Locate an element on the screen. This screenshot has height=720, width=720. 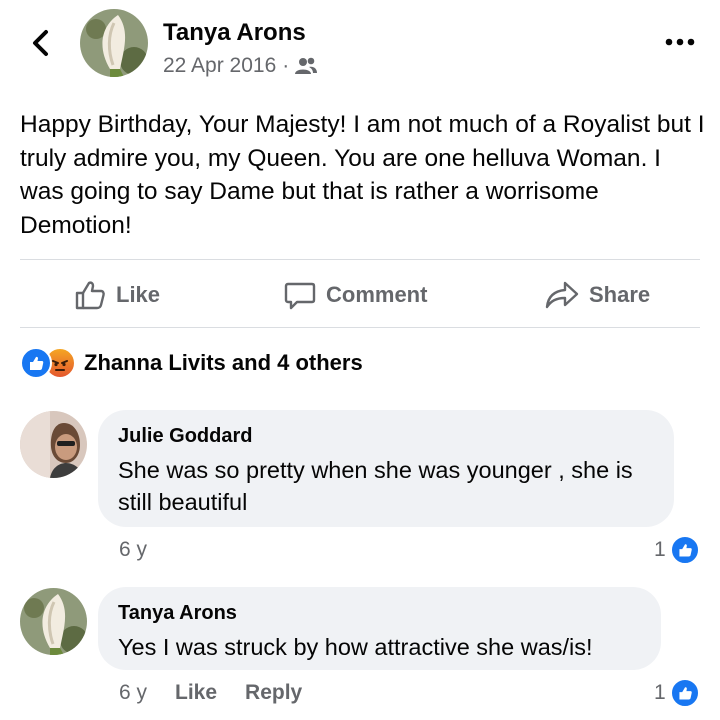
comment-like-link: Like is located at coordinates (196, 693).